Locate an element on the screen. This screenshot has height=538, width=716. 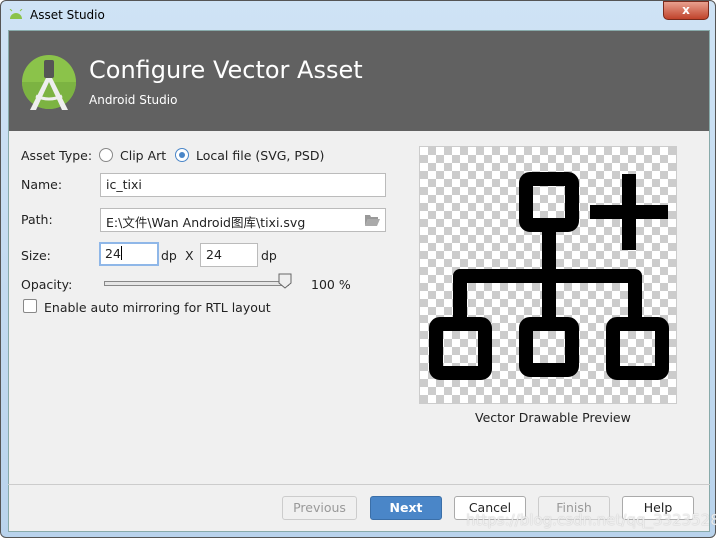
footer-divider is located at coordinates (359, 484).